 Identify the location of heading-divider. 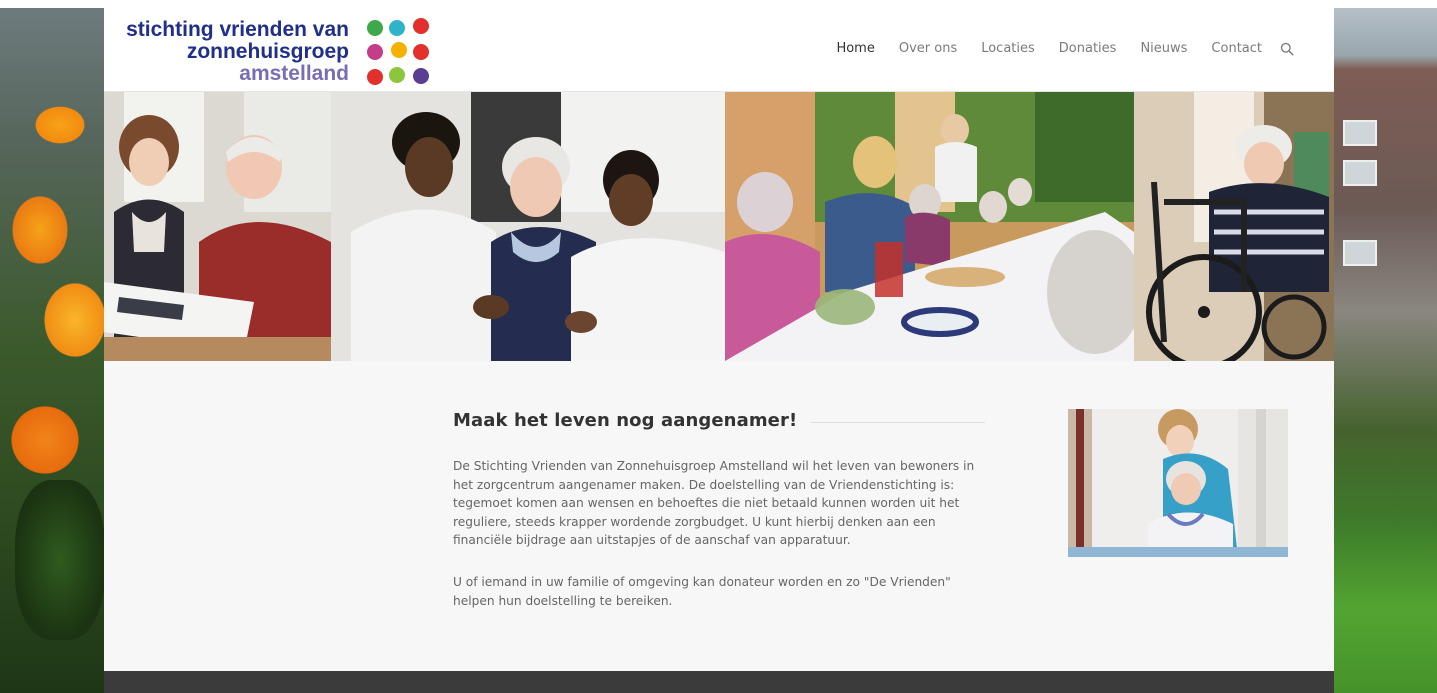
(898, 422).